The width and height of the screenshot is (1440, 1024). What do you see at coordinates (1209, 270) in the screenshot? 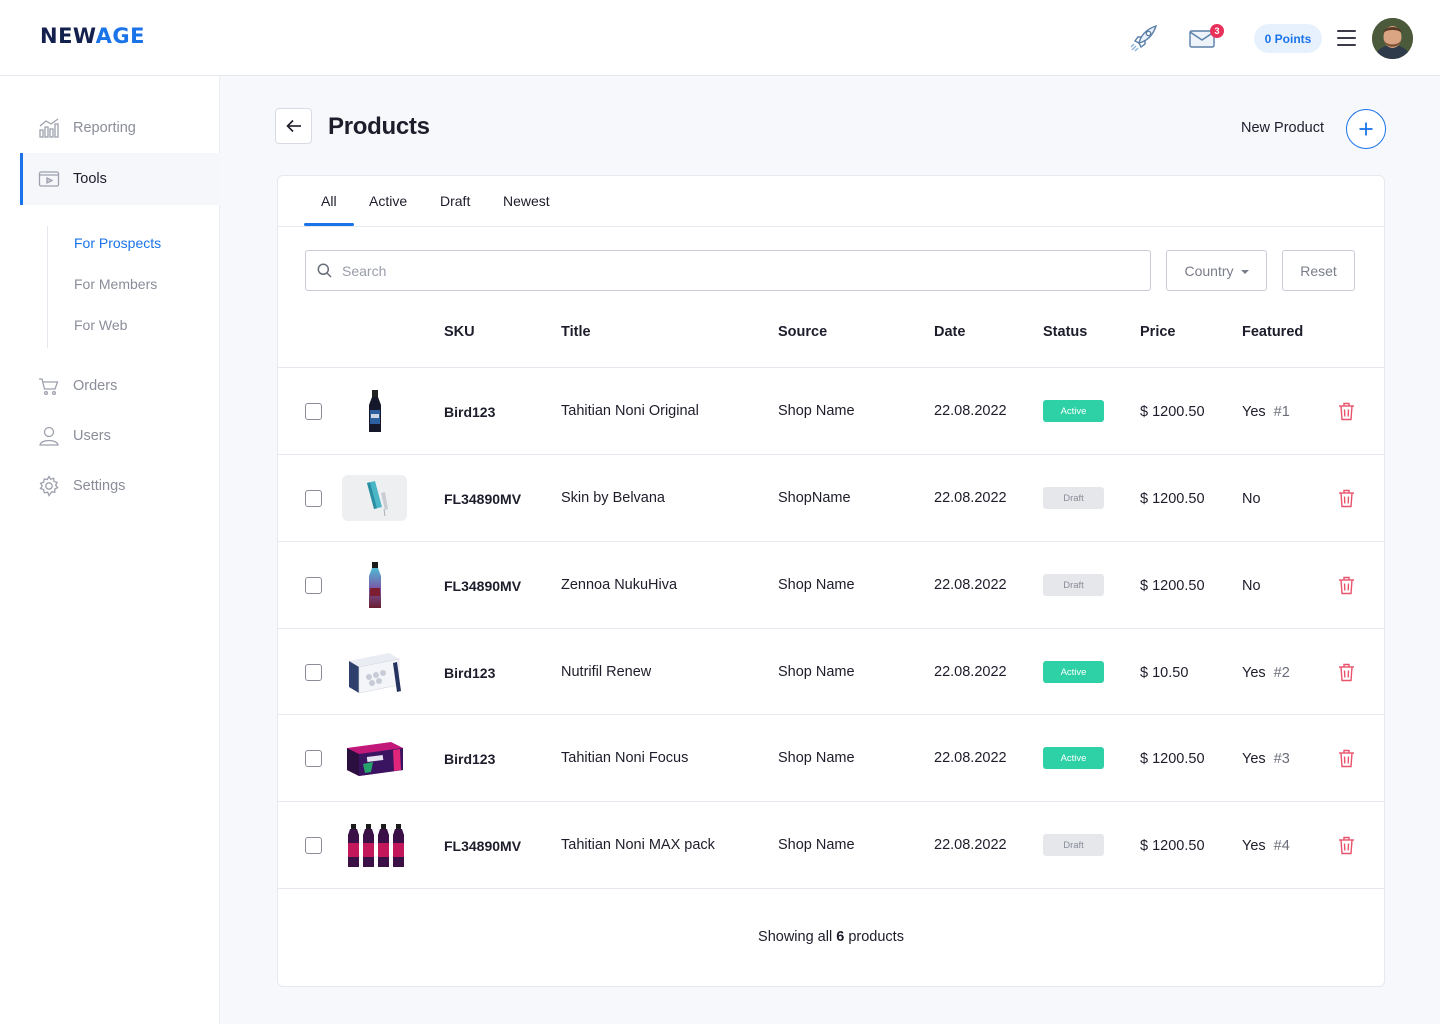
I see `country-dropdown-label: Country` at bounding box center [1209, 270].